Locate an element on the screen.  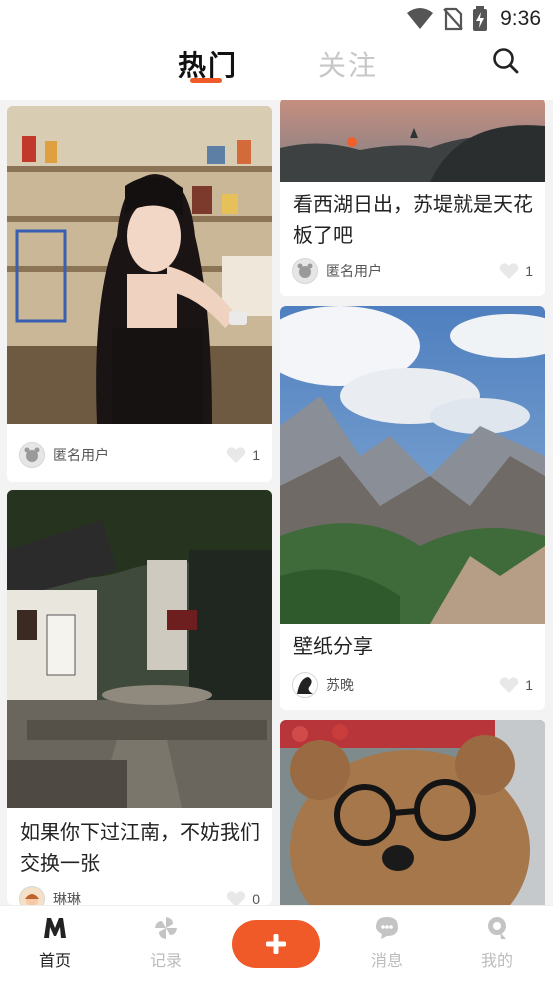
status-icons: 9:36 is located at coordinates (473, 19).